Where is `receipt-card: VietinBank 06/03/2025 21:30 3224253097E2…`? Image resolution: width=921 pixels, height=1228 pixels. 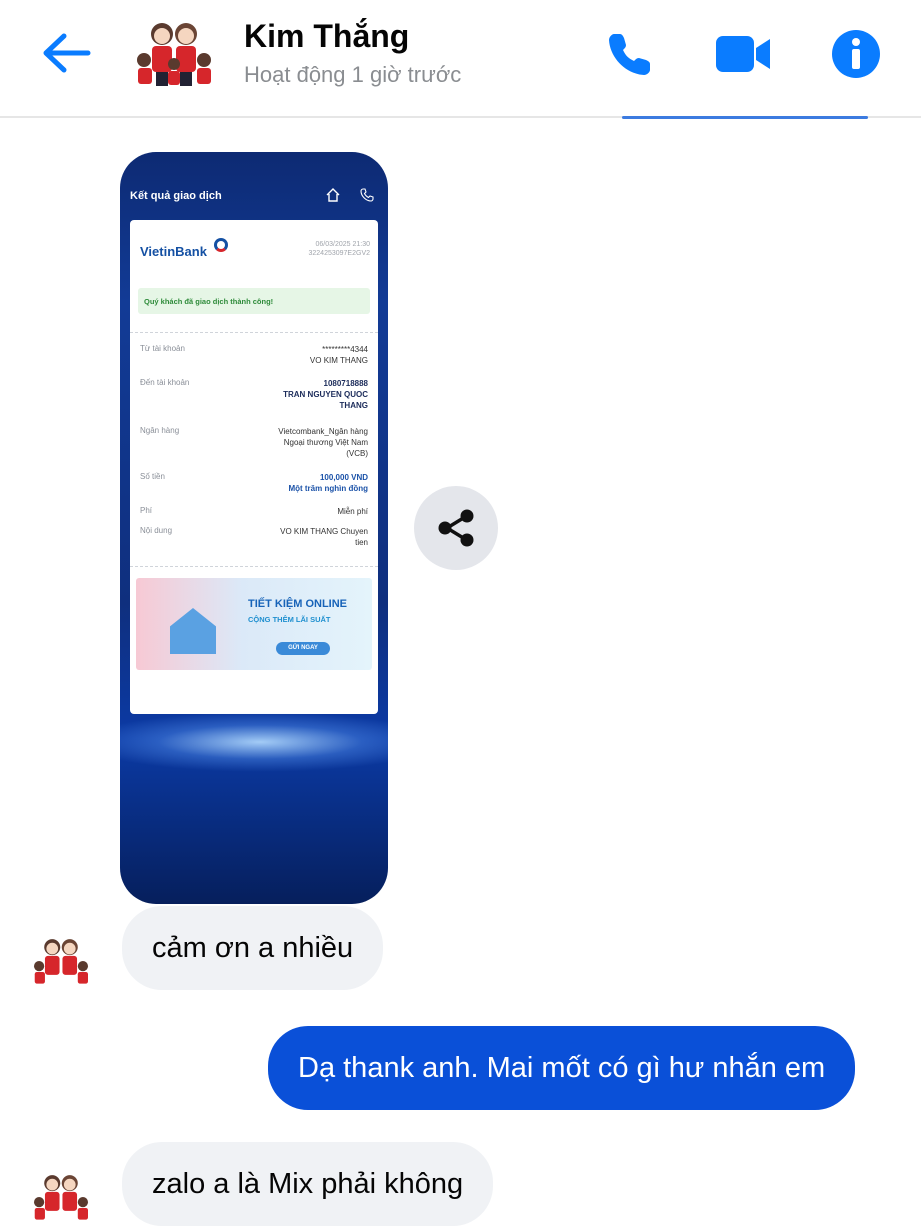 receipt-card: VietinBank 06/03/2025 21:30 3224253097E2… is located at coordinates (254, 467).